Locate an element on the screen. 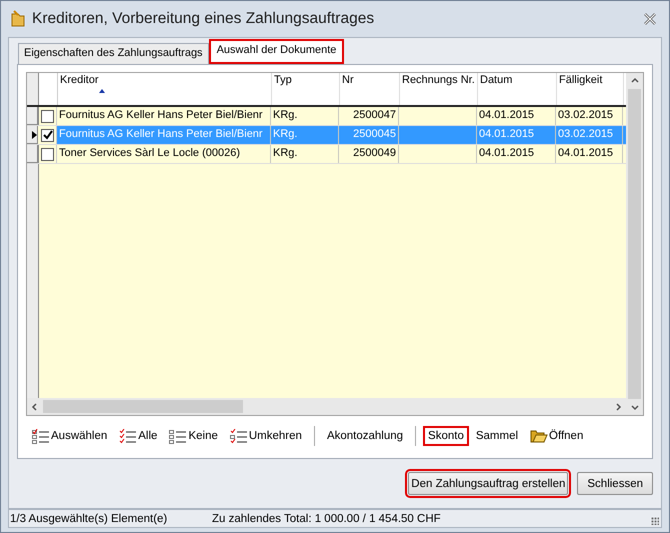 Image resolution: width=670 pixels, height=533 pixels. dialog-button: Den Zahlungsauftrag erstellen is located at coordinates (488, 483).